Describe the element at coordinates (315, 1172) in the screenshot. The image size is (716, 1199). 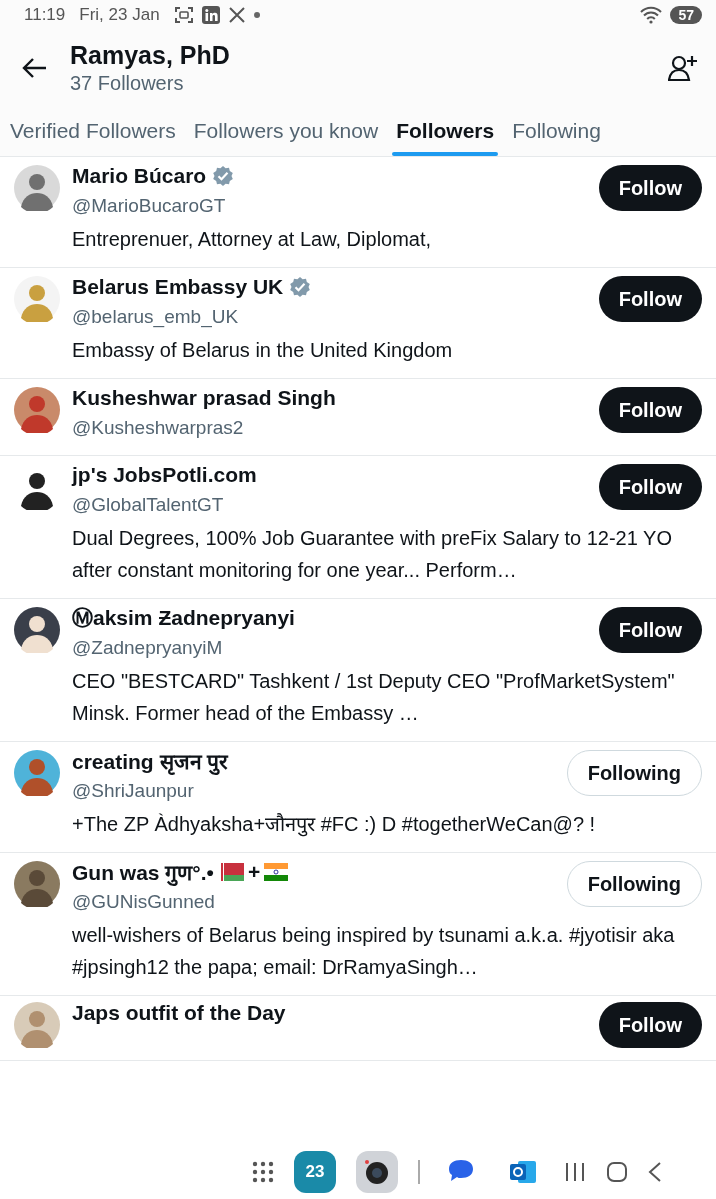
I see `calendar-app-button: 23` at that location.